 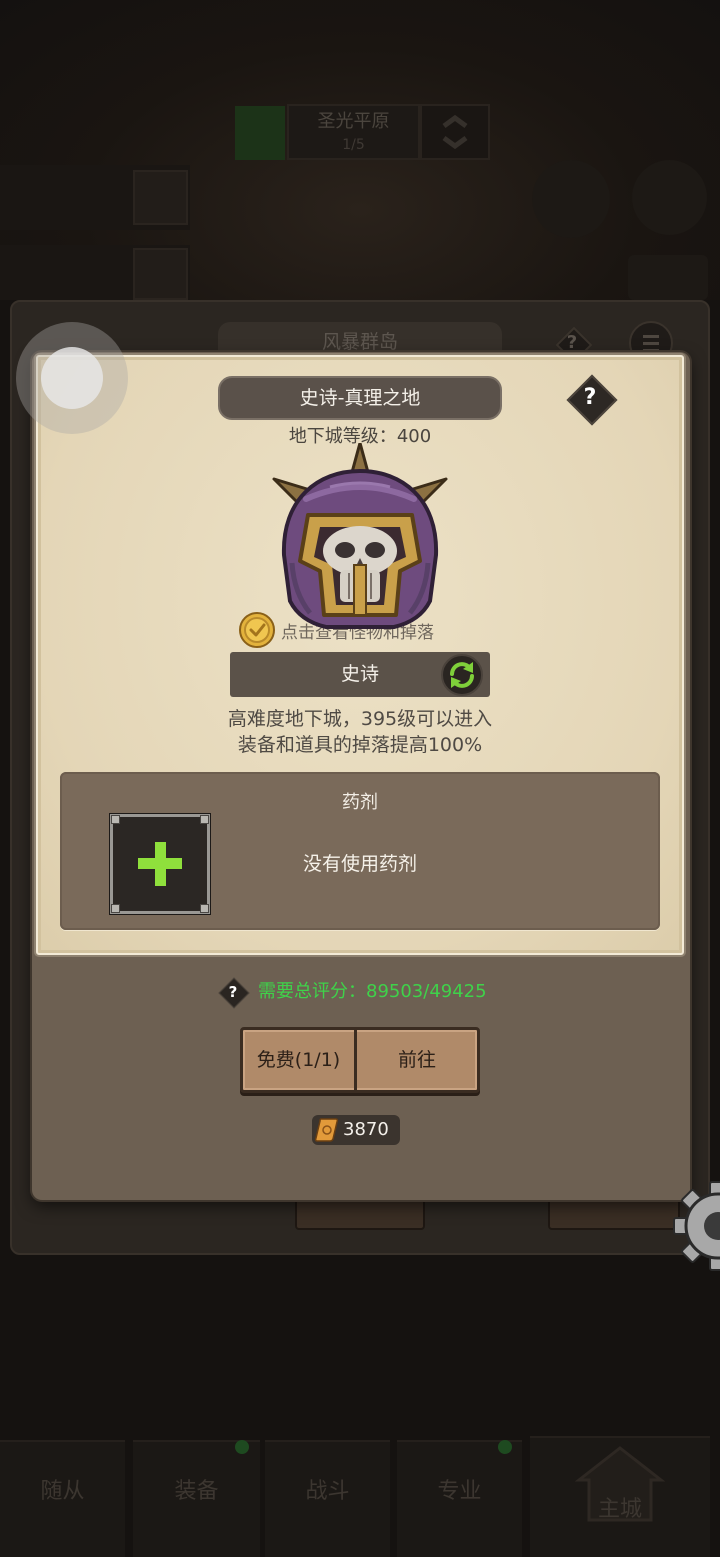 I want to click on gear-icon, so click(x=696, y=1226).